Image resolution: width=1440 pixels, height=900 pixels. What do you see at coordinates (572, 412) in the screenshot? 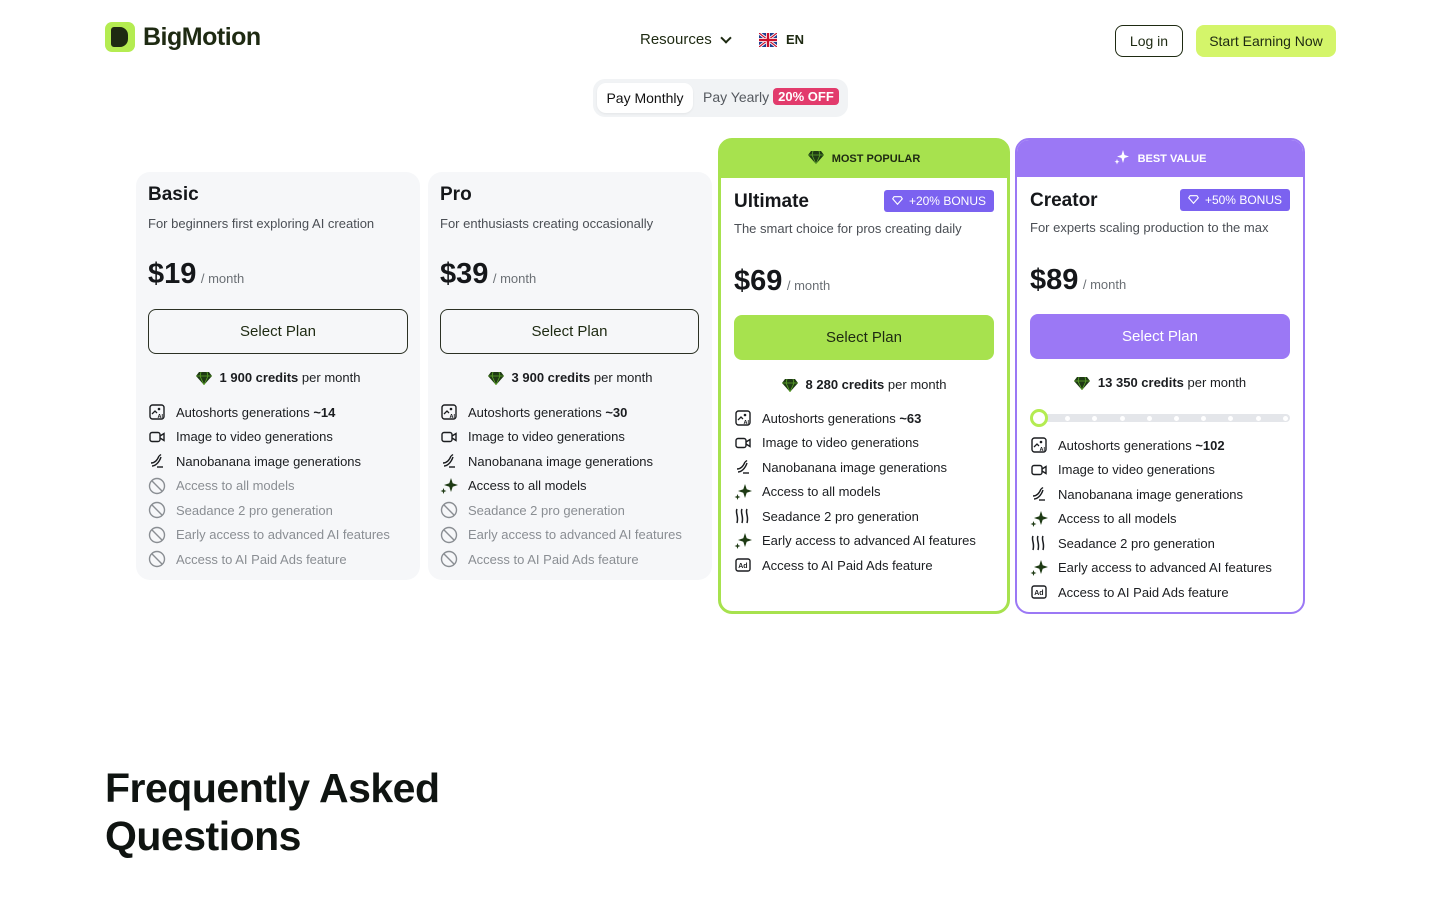
I see `feature-item: AI Autoshorts generations ~30` at bounding box center [572, 412].